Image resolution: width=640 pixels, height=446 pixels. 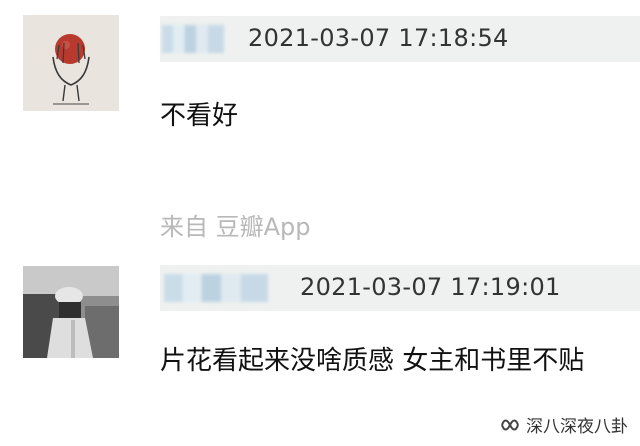 What do you see at coordinates (430, 287) in the screenshot?
I see `comment-timestamp: 2021-03-07 17:19:01` at bounding box center [430, 287].